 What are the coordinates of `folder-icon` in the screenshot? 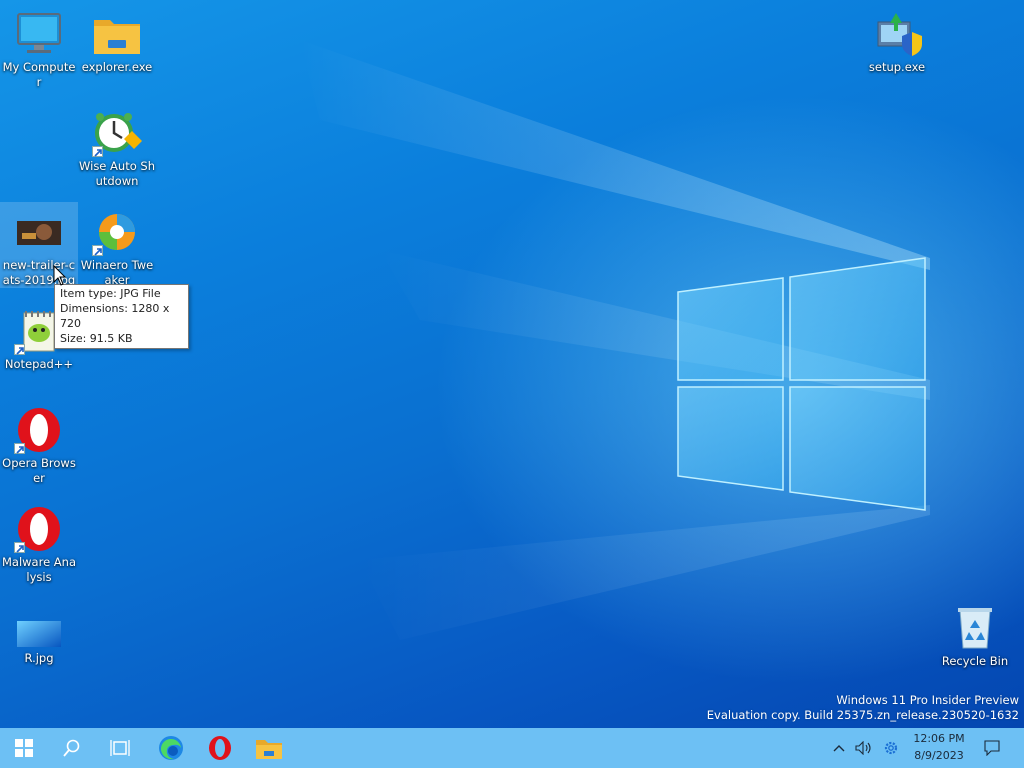 It's located at (117, 34).